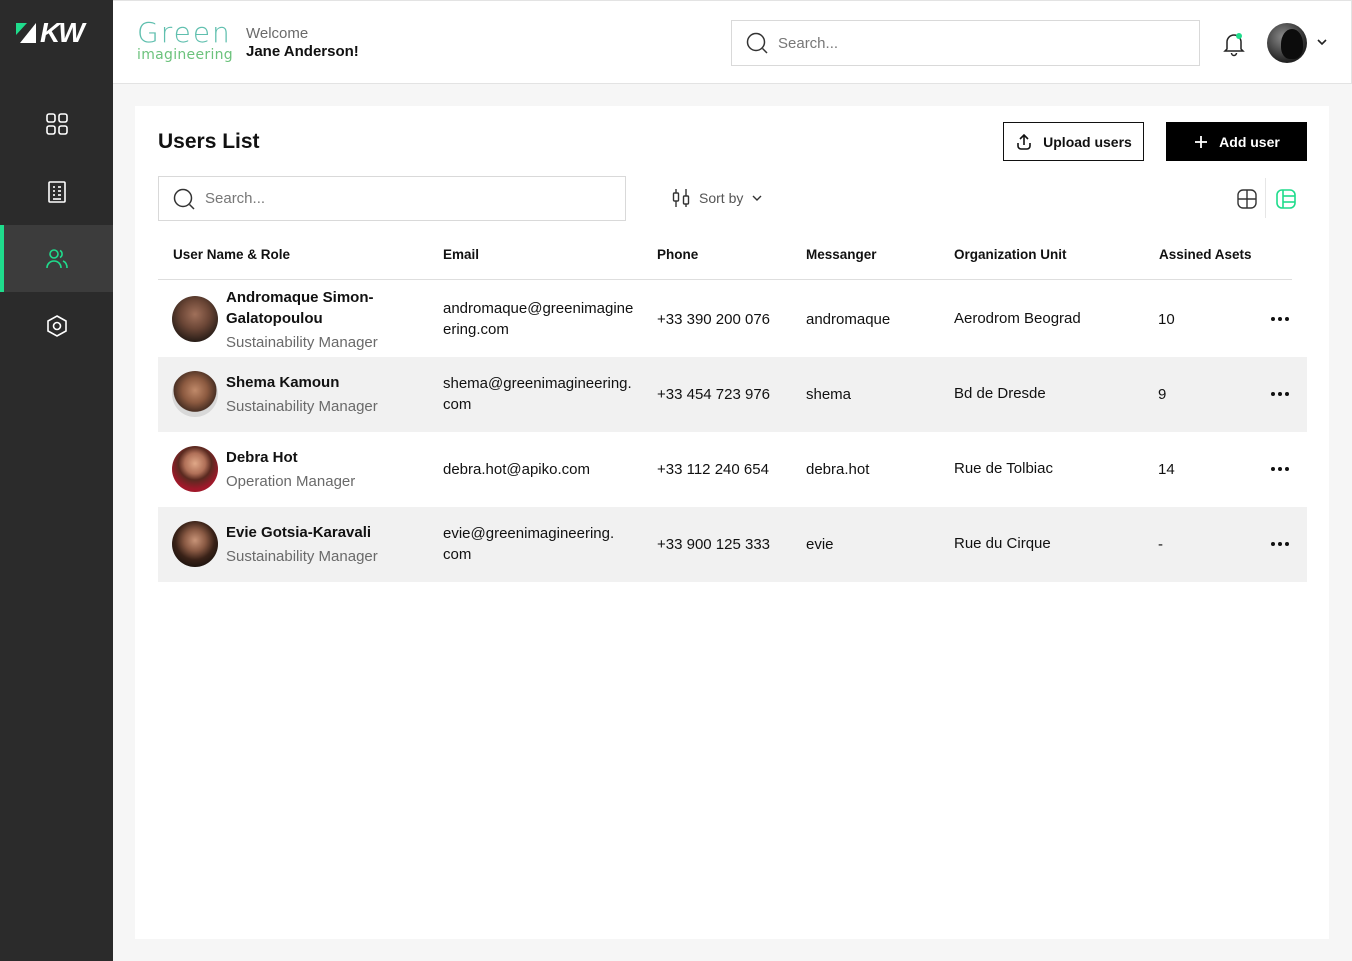  I want to click on list-view-toggle, so click(1286, 199).